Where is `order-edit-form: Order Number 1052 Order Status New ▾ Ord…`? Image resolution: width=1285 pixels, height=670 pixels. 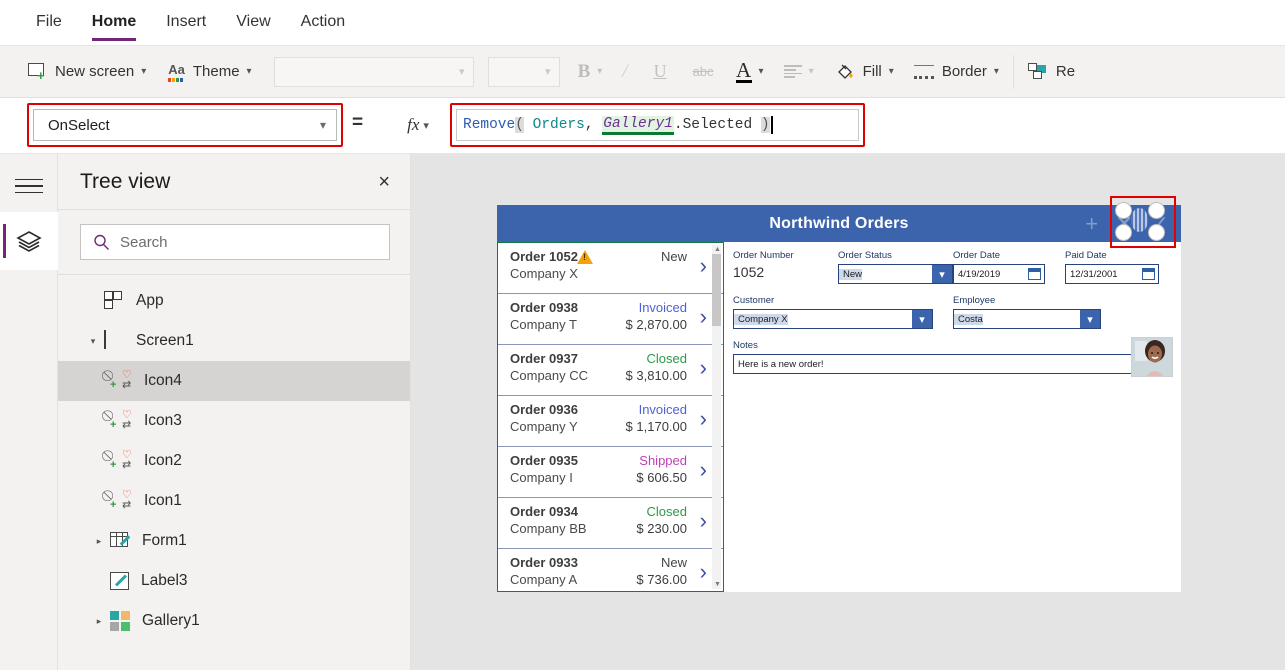
order-edit-form: Order Number 1052 Order Status New ▾ Ord… is located at coordinates (953, 315).